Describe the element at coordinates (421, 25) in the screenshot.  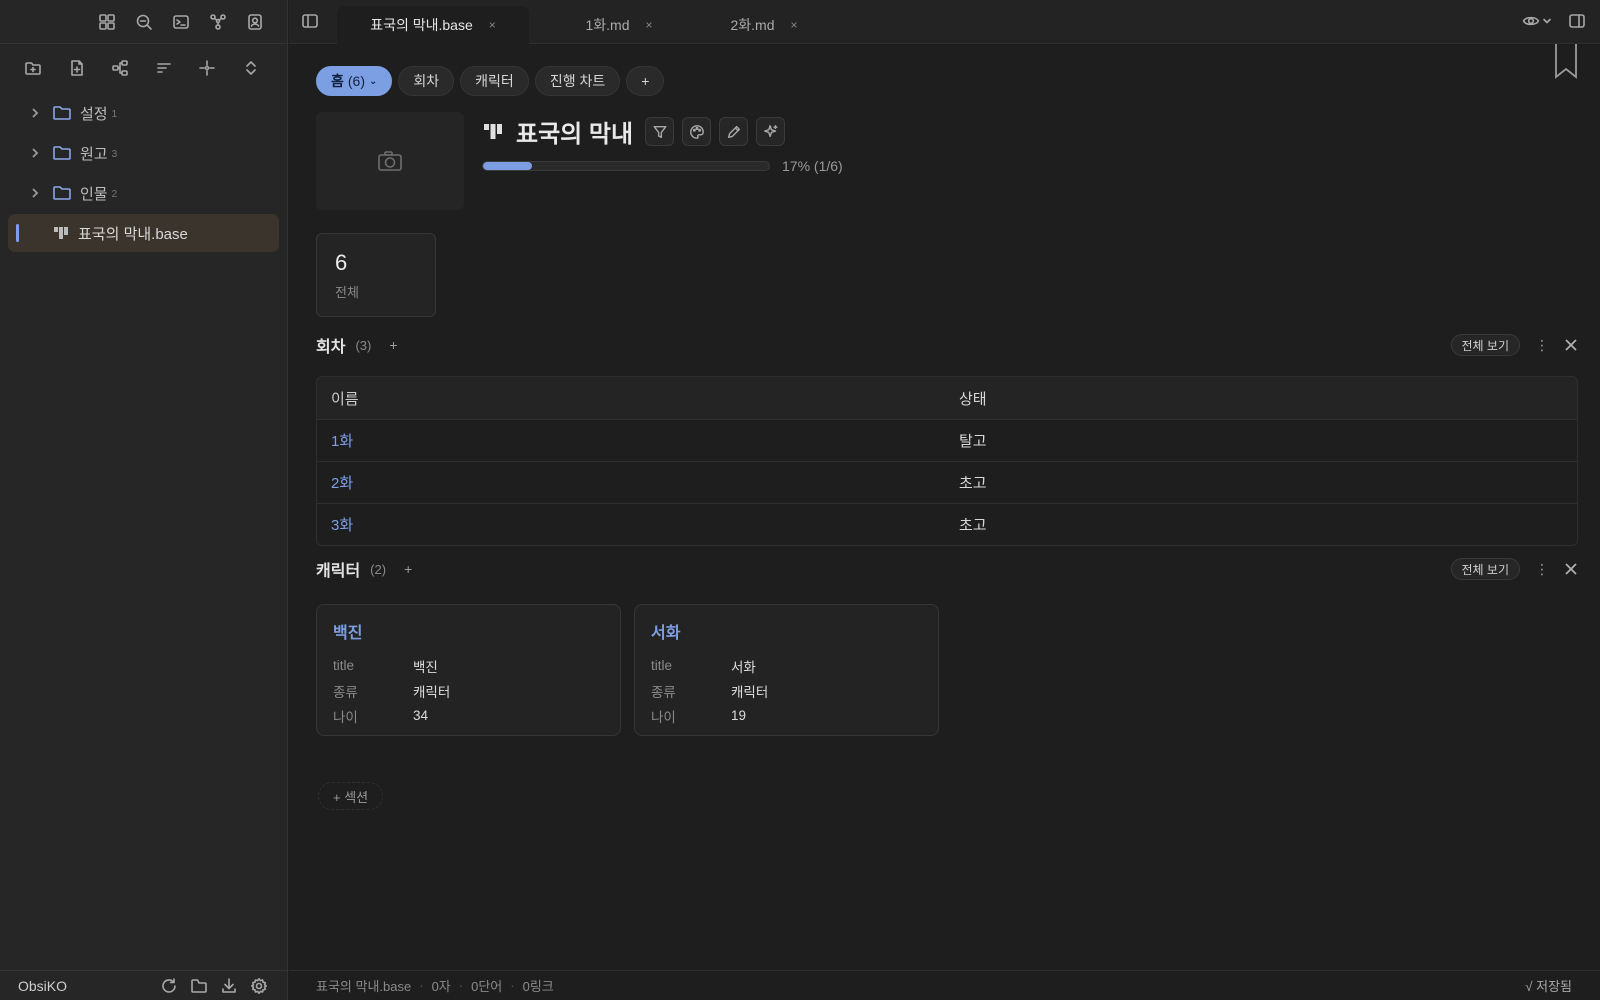
I see `tab-label: 표국의 막내.base` at that location.